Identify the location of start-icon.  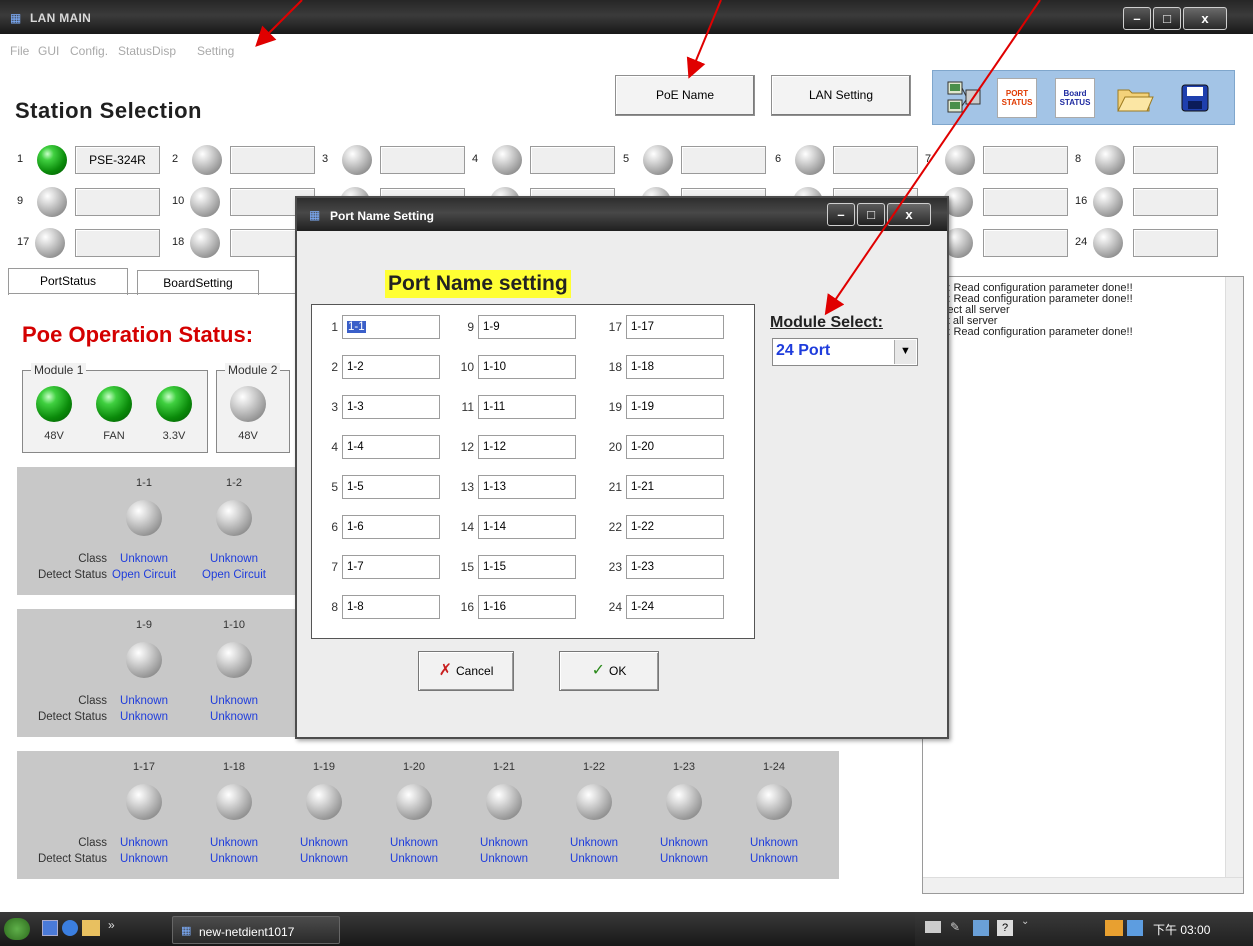
(17, 929).